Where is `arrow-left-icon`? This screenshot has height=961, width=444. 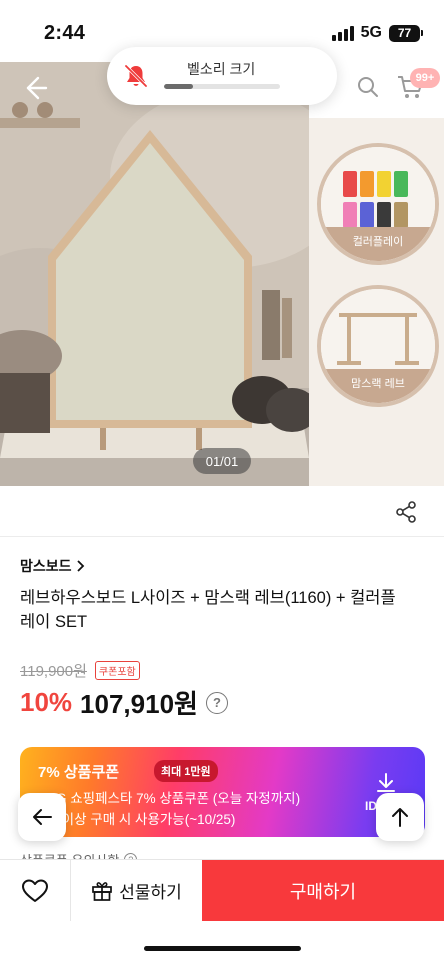 arrow-left-icon is located at coordinates (42, 817).